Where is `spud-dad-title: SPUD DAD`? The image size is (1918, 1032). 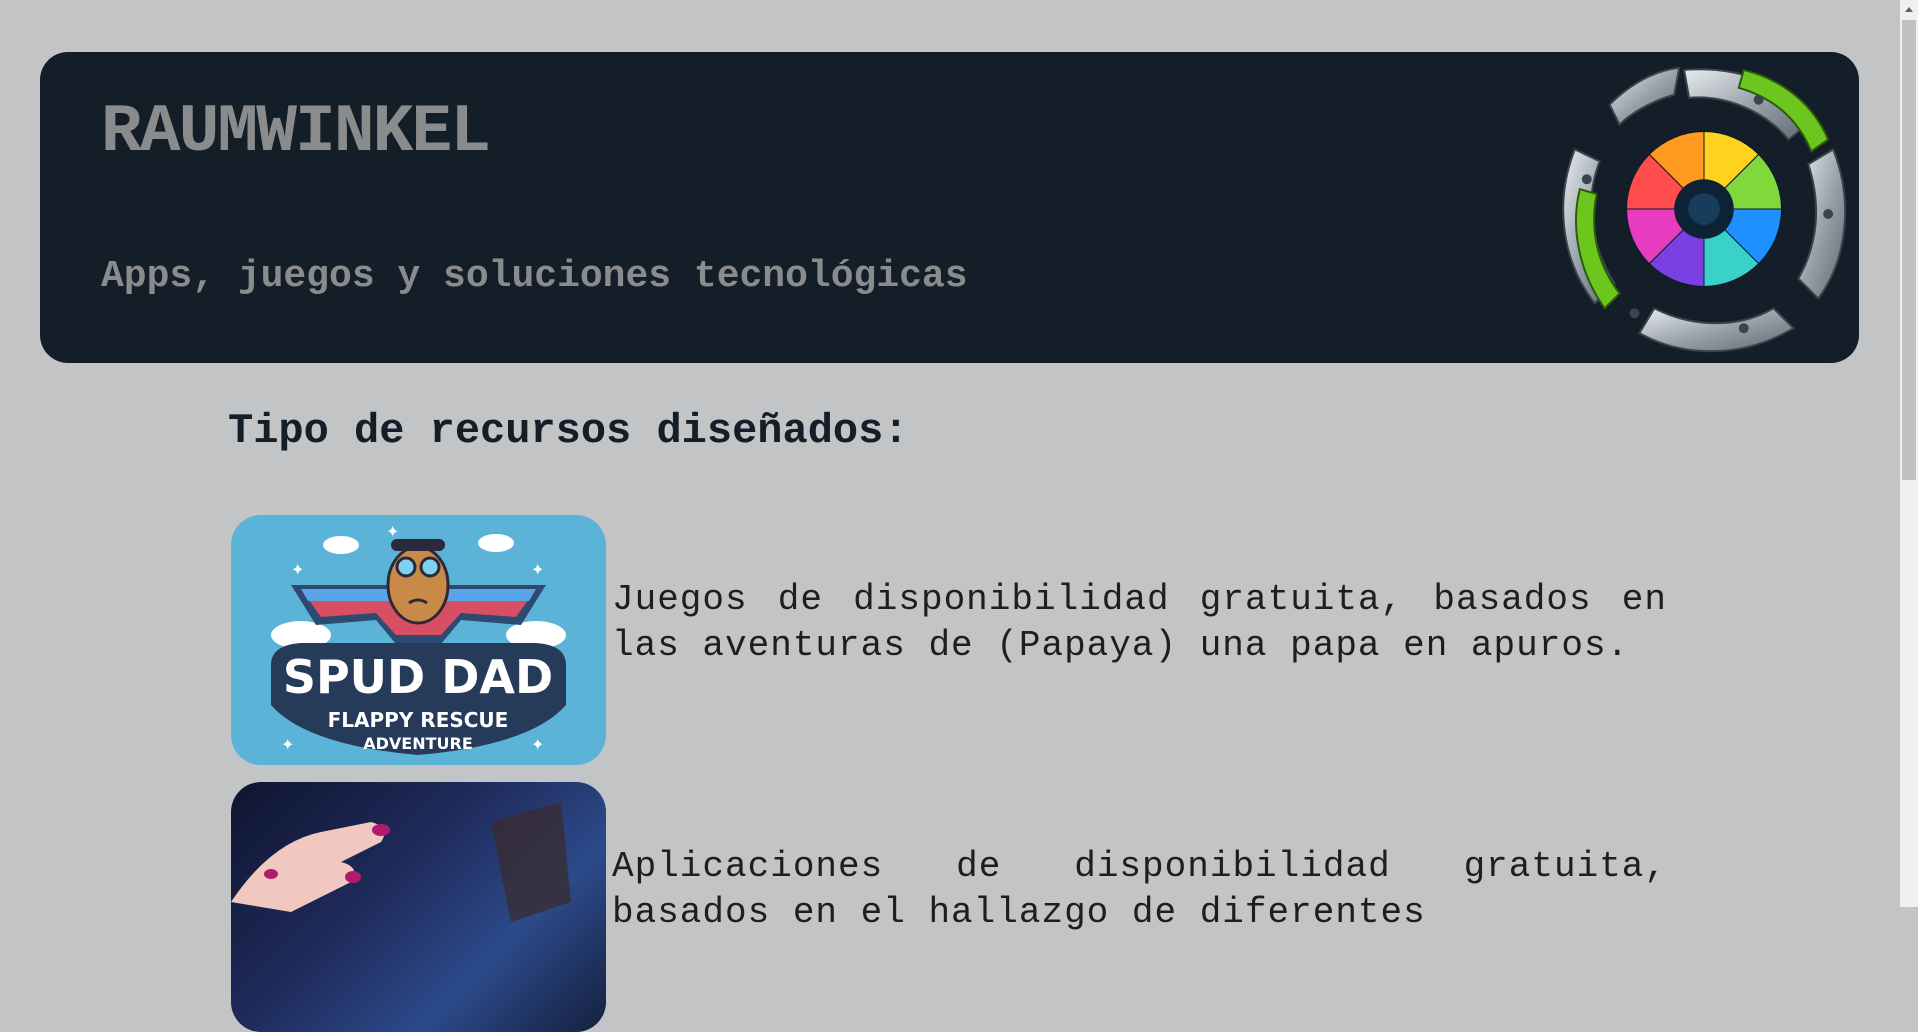
spud-dad-title: SPUD DAD is located at coordinates (418, 677).